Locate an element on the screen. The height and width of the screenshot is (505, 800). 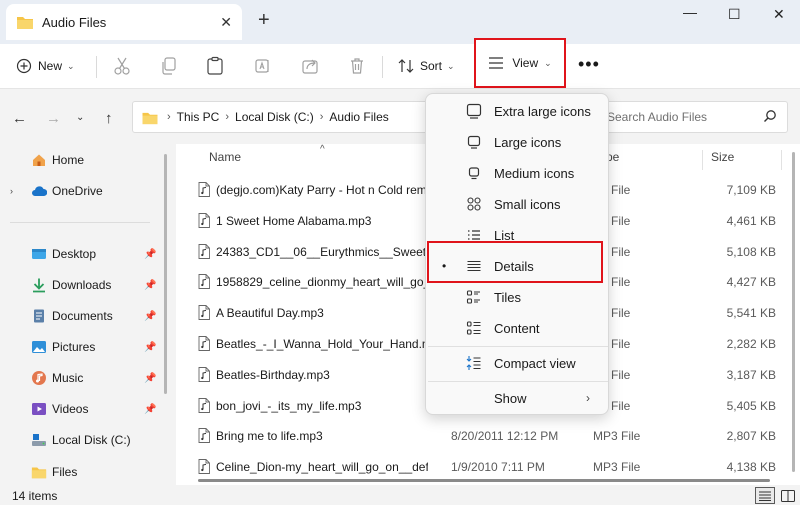
details-view-toggle is located at coordinates (765, 495).